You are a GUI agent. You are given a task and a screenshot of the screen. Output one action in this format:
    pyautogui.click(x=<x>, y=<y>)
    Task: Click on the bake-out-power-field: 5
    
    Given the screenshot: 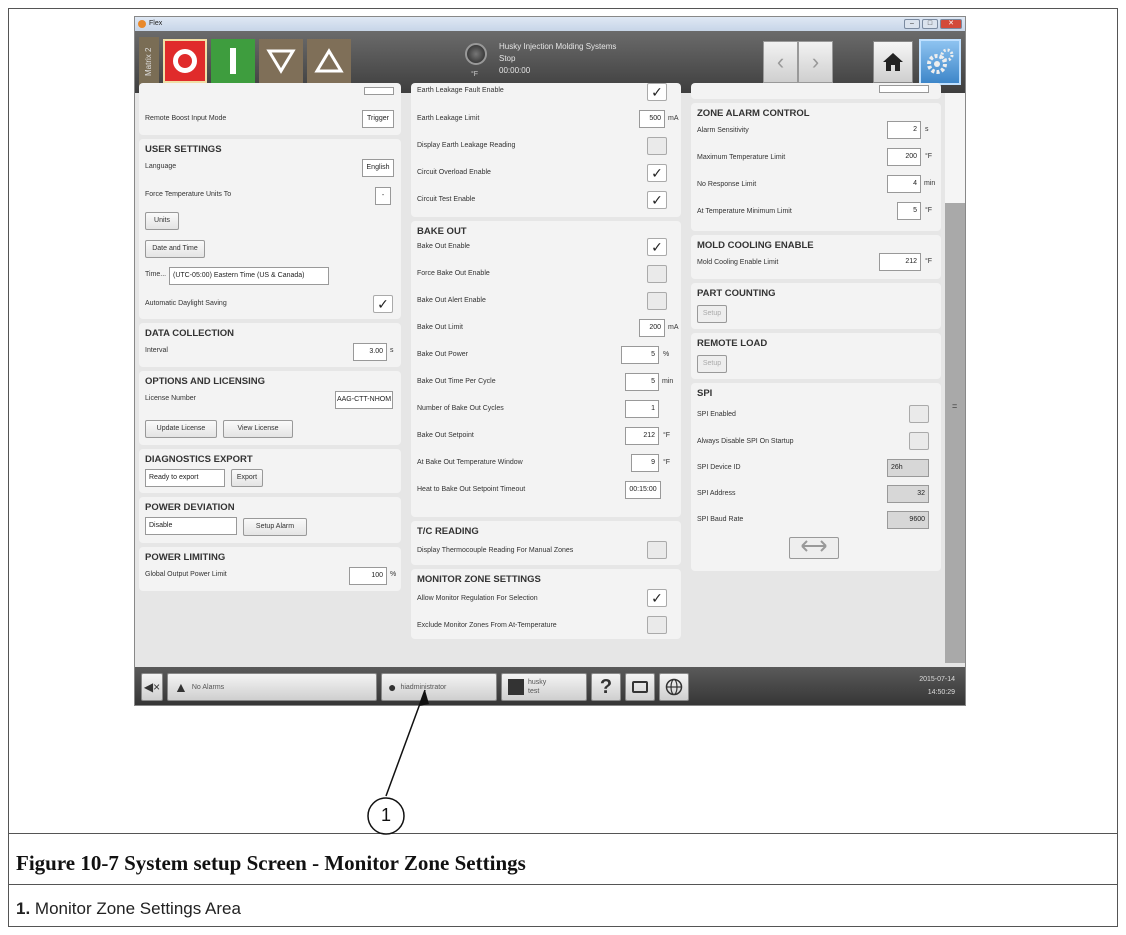 What is the action you would take?
    pyautogui.click(x=640, y=355)
    